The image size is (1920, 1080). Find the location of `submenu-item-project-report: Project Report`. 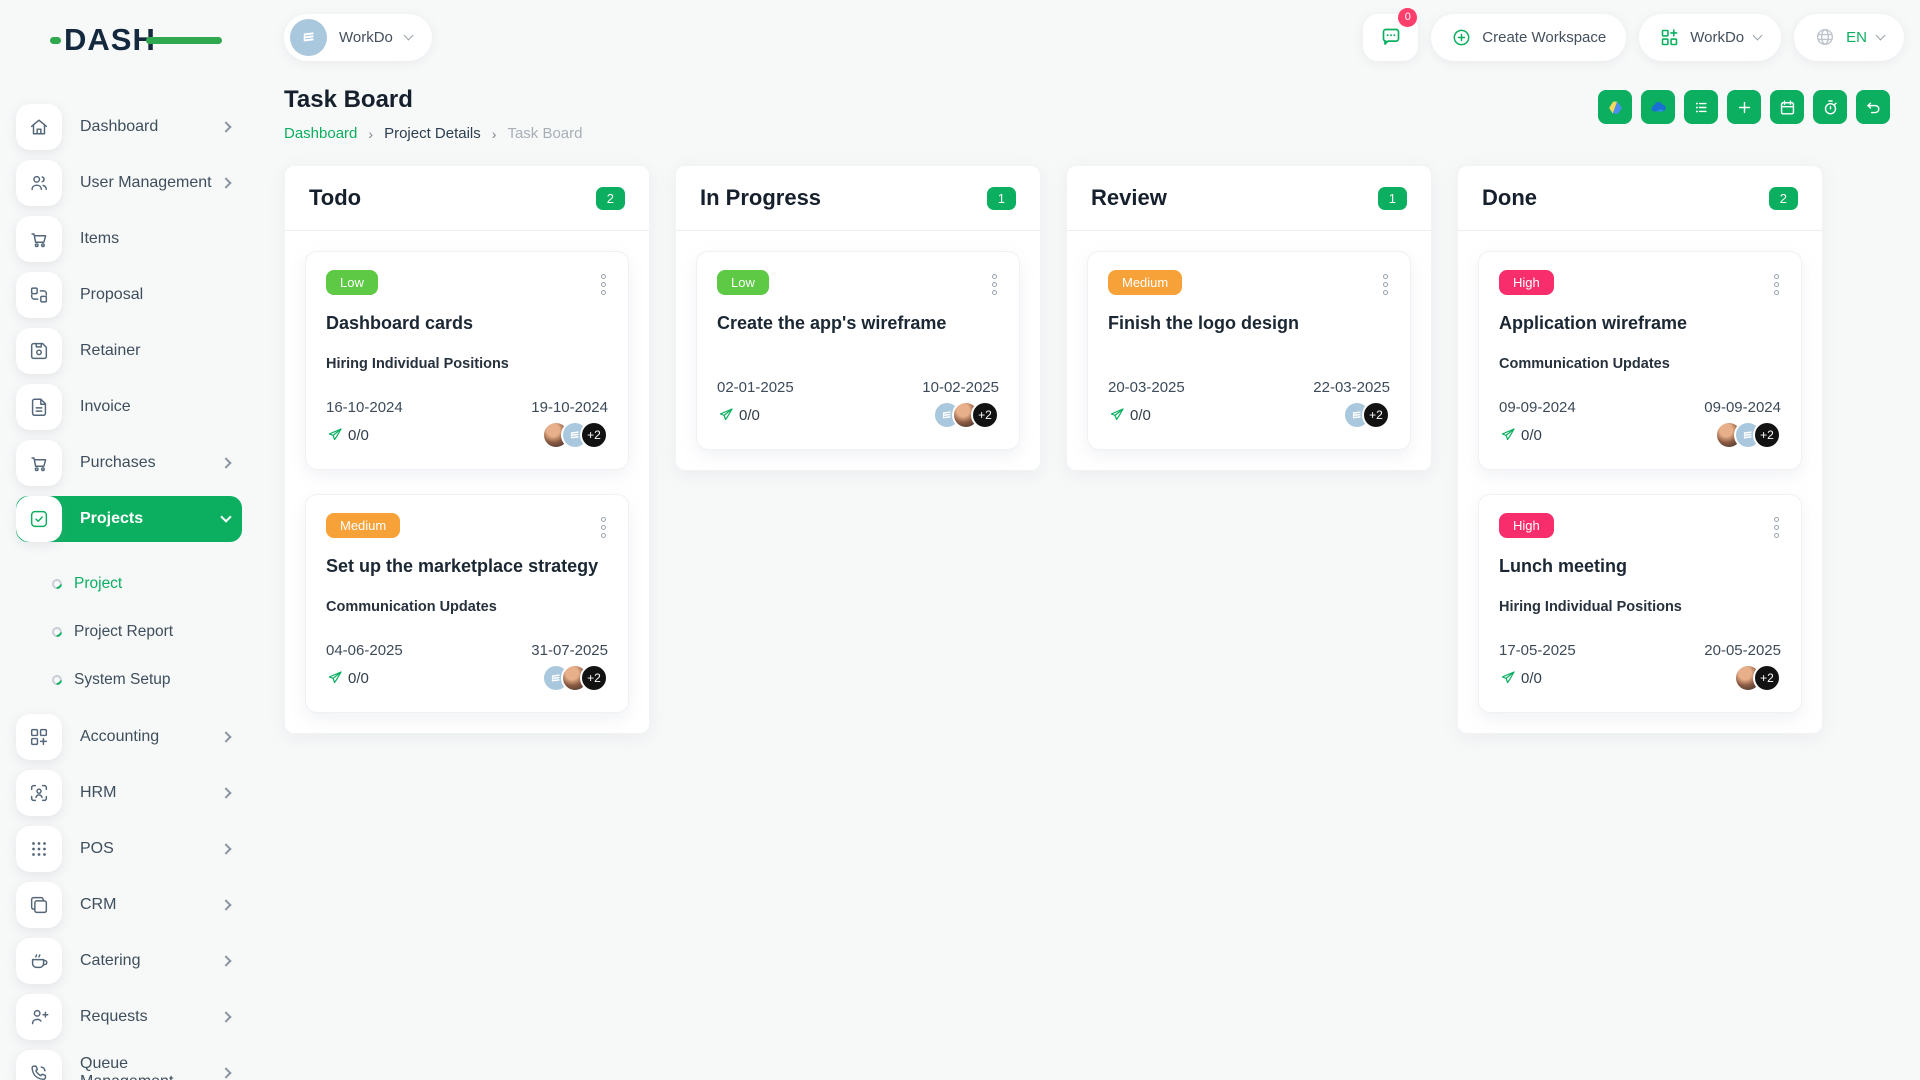

submenu-item-project-report: Project Report is located at coordinates (145, 632).